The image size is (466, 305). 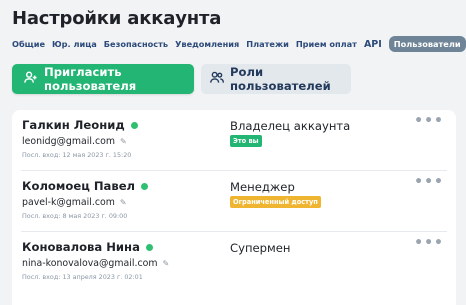 I want to click on user-name: Коломоец Павел, so click(x=79, y=186).